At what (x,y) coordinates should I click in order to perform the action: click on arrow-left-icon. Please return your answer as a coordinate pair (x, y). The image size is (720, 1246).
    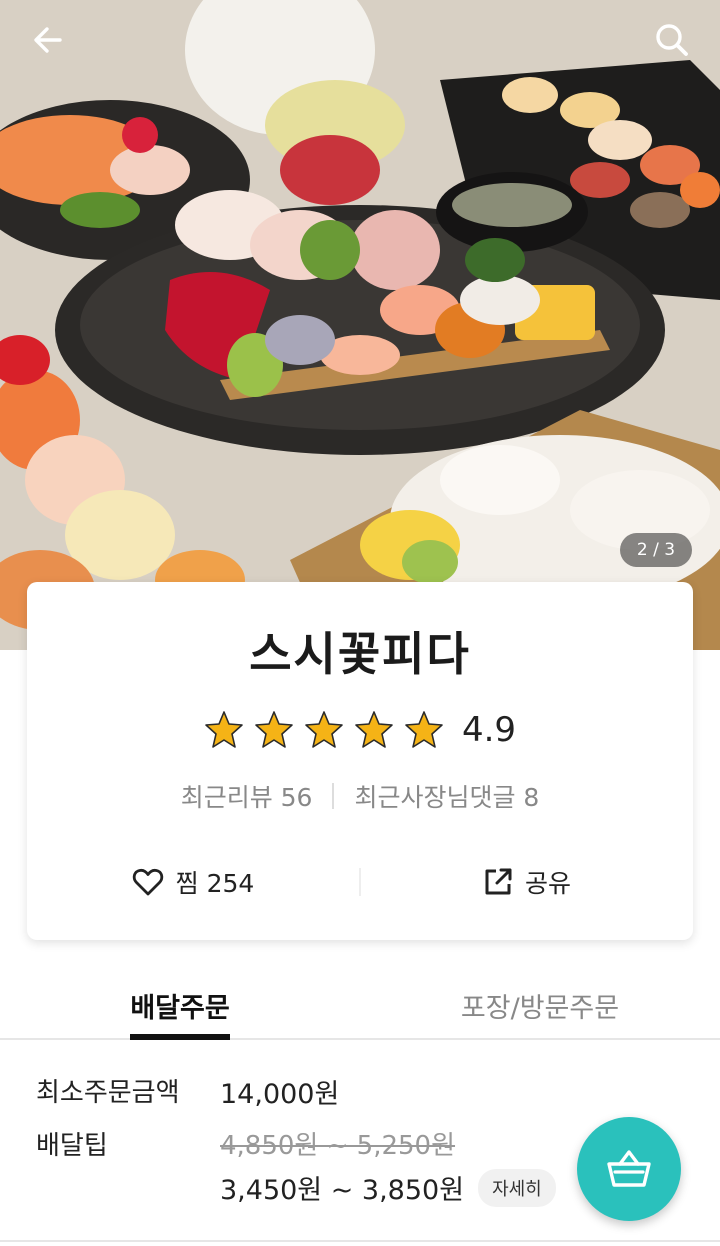
    Looking at the image, I should click on (48, 40).